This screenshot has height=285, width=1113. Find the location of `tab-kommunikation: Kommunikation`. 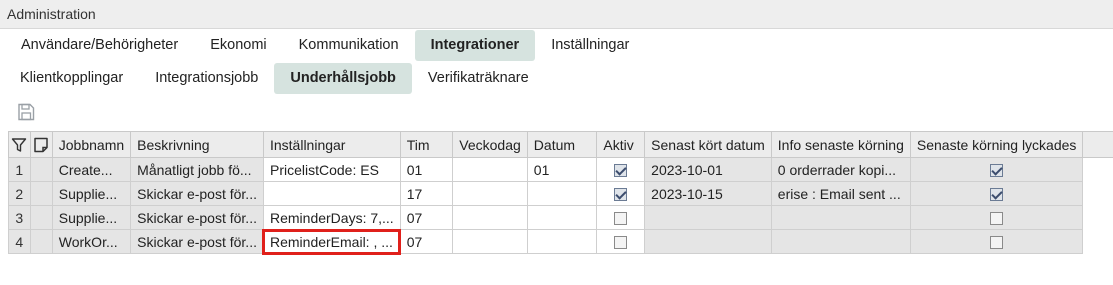

tab-kommunikation: Kommunikation is located at coordinates (349, 45).